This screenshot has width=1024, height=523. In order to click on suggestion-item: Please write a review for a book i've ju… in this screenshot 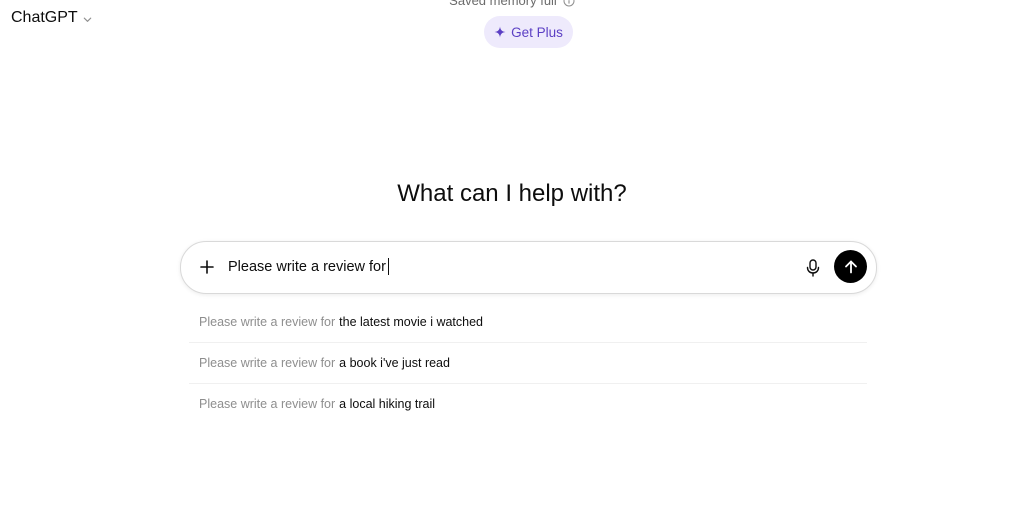, I will do `click(528, 363)`.